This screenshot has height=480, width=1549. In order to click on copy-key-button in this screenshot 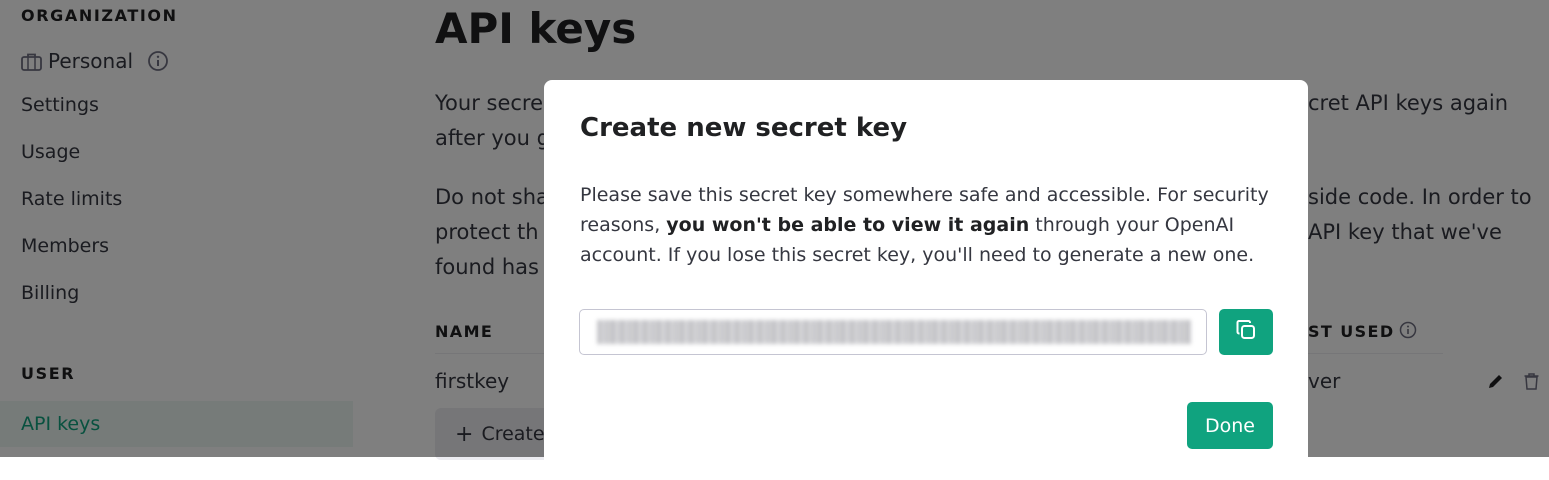, I will do `click(1246, 332)`.